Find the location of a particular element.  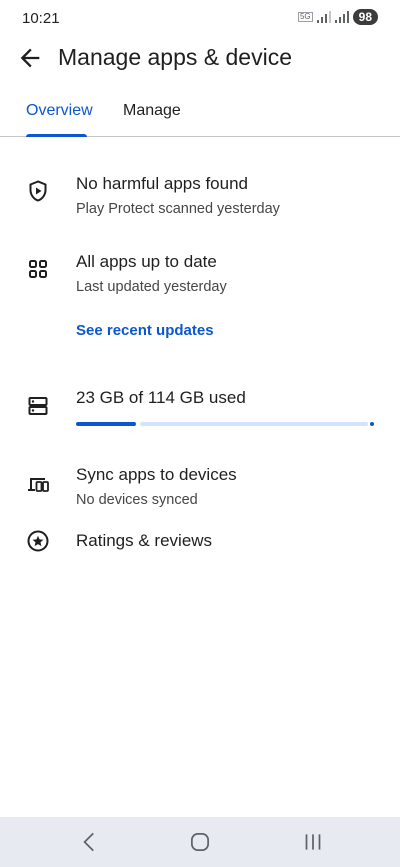

updates-title: All apps up to date is located at coordinates (146, 261).